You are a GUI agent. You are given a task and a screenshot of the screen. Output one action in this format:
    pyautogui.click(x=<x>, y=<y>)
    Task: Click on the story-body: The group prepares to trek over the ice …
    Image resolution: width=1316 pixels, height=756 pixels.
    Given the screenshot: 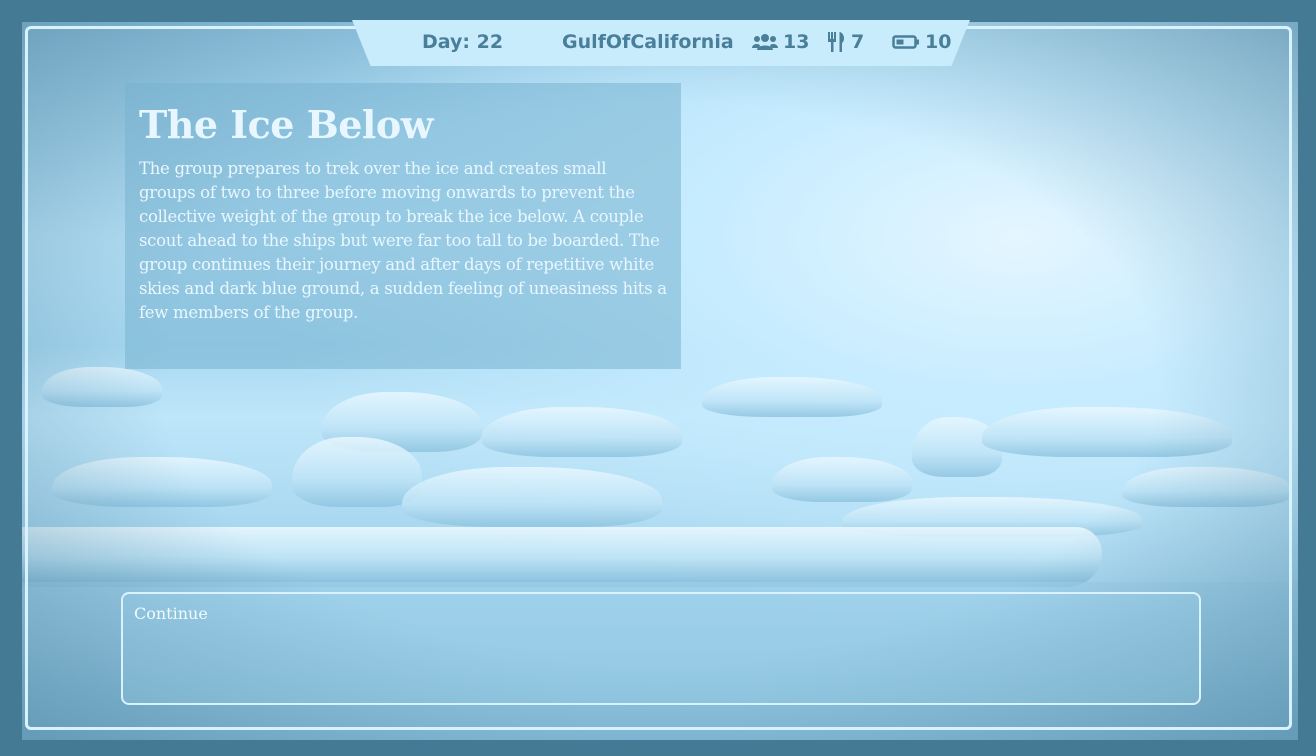 What is the action you would take?
    pyautogui.click(x=403, y=240)
    